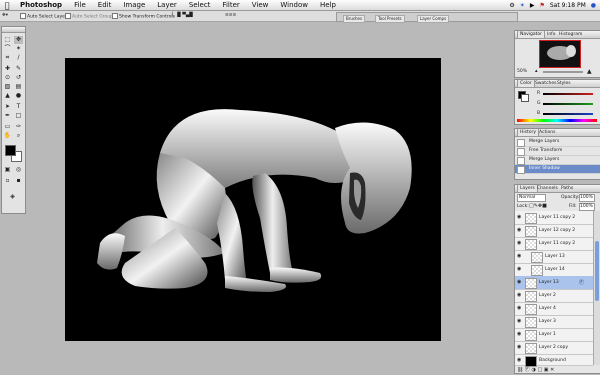 The height and width of the screenshot is (375, 600). Describe the element at coordinates (18, 69) in the screenshot. I see `brush-tool-icon: ✎` at that location.